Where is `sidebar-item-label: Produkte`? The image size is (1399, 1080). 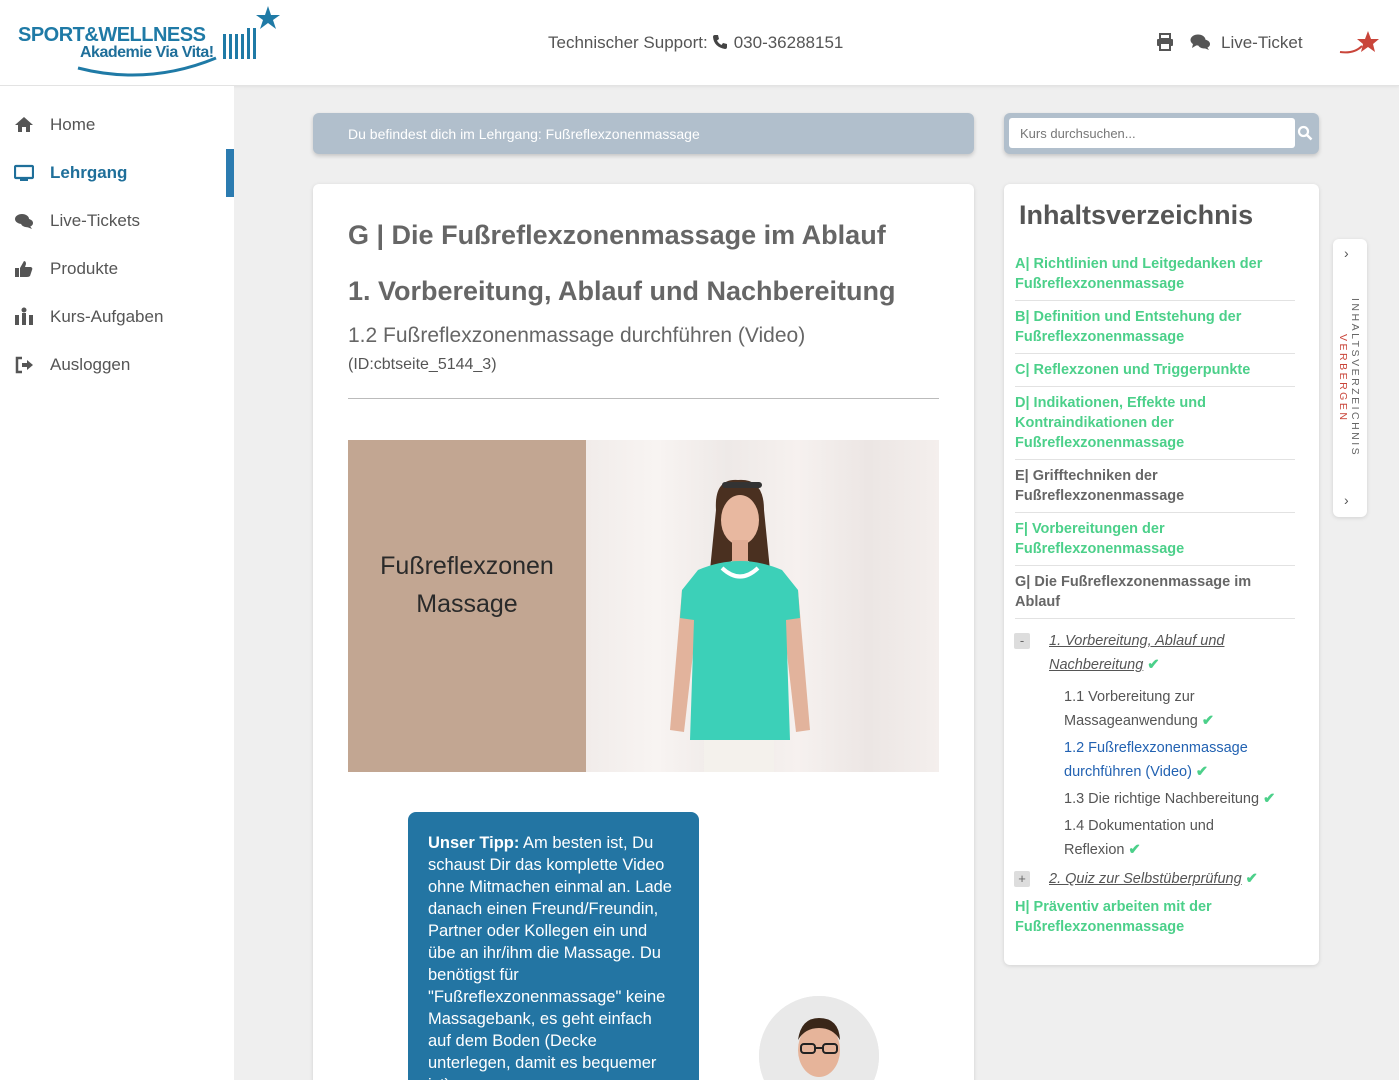
sidebar-item-label: Produkte is located at coordinates (84, 268).